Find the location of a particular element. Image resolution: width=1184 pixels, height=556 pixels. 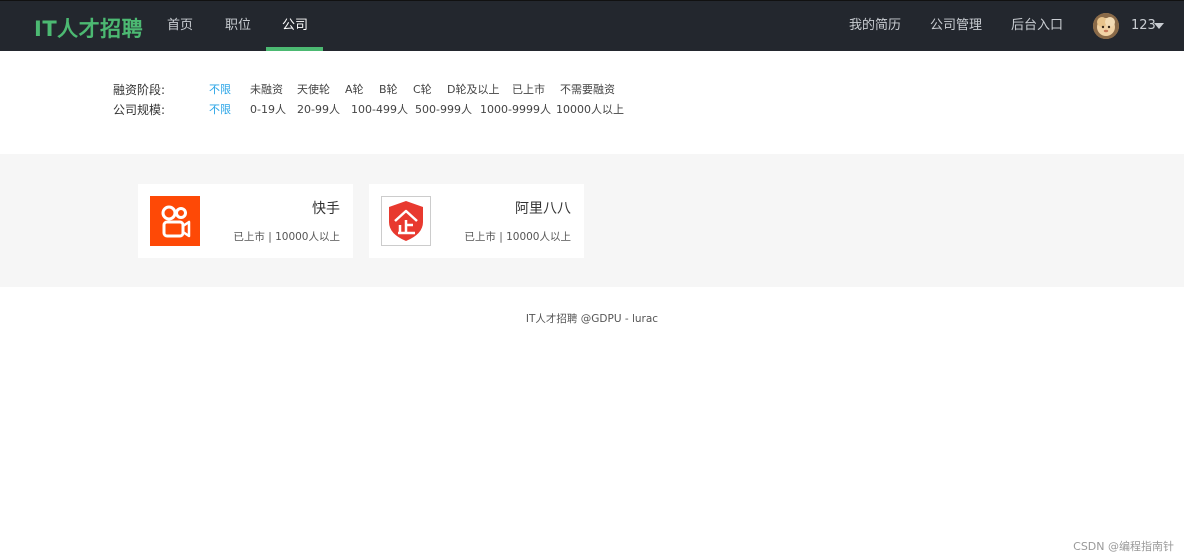

funding-option-listed: 已上市 is located at coordinates (528, 89).